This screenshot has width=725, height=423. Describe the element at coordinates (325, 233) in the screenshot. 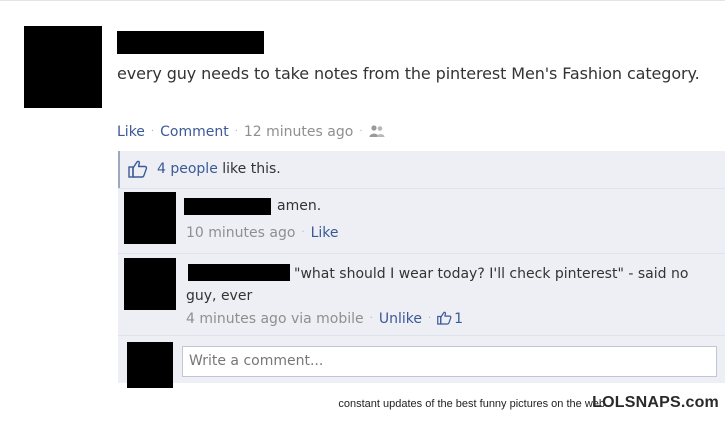

I see `comment-like-link: Like` at that location.